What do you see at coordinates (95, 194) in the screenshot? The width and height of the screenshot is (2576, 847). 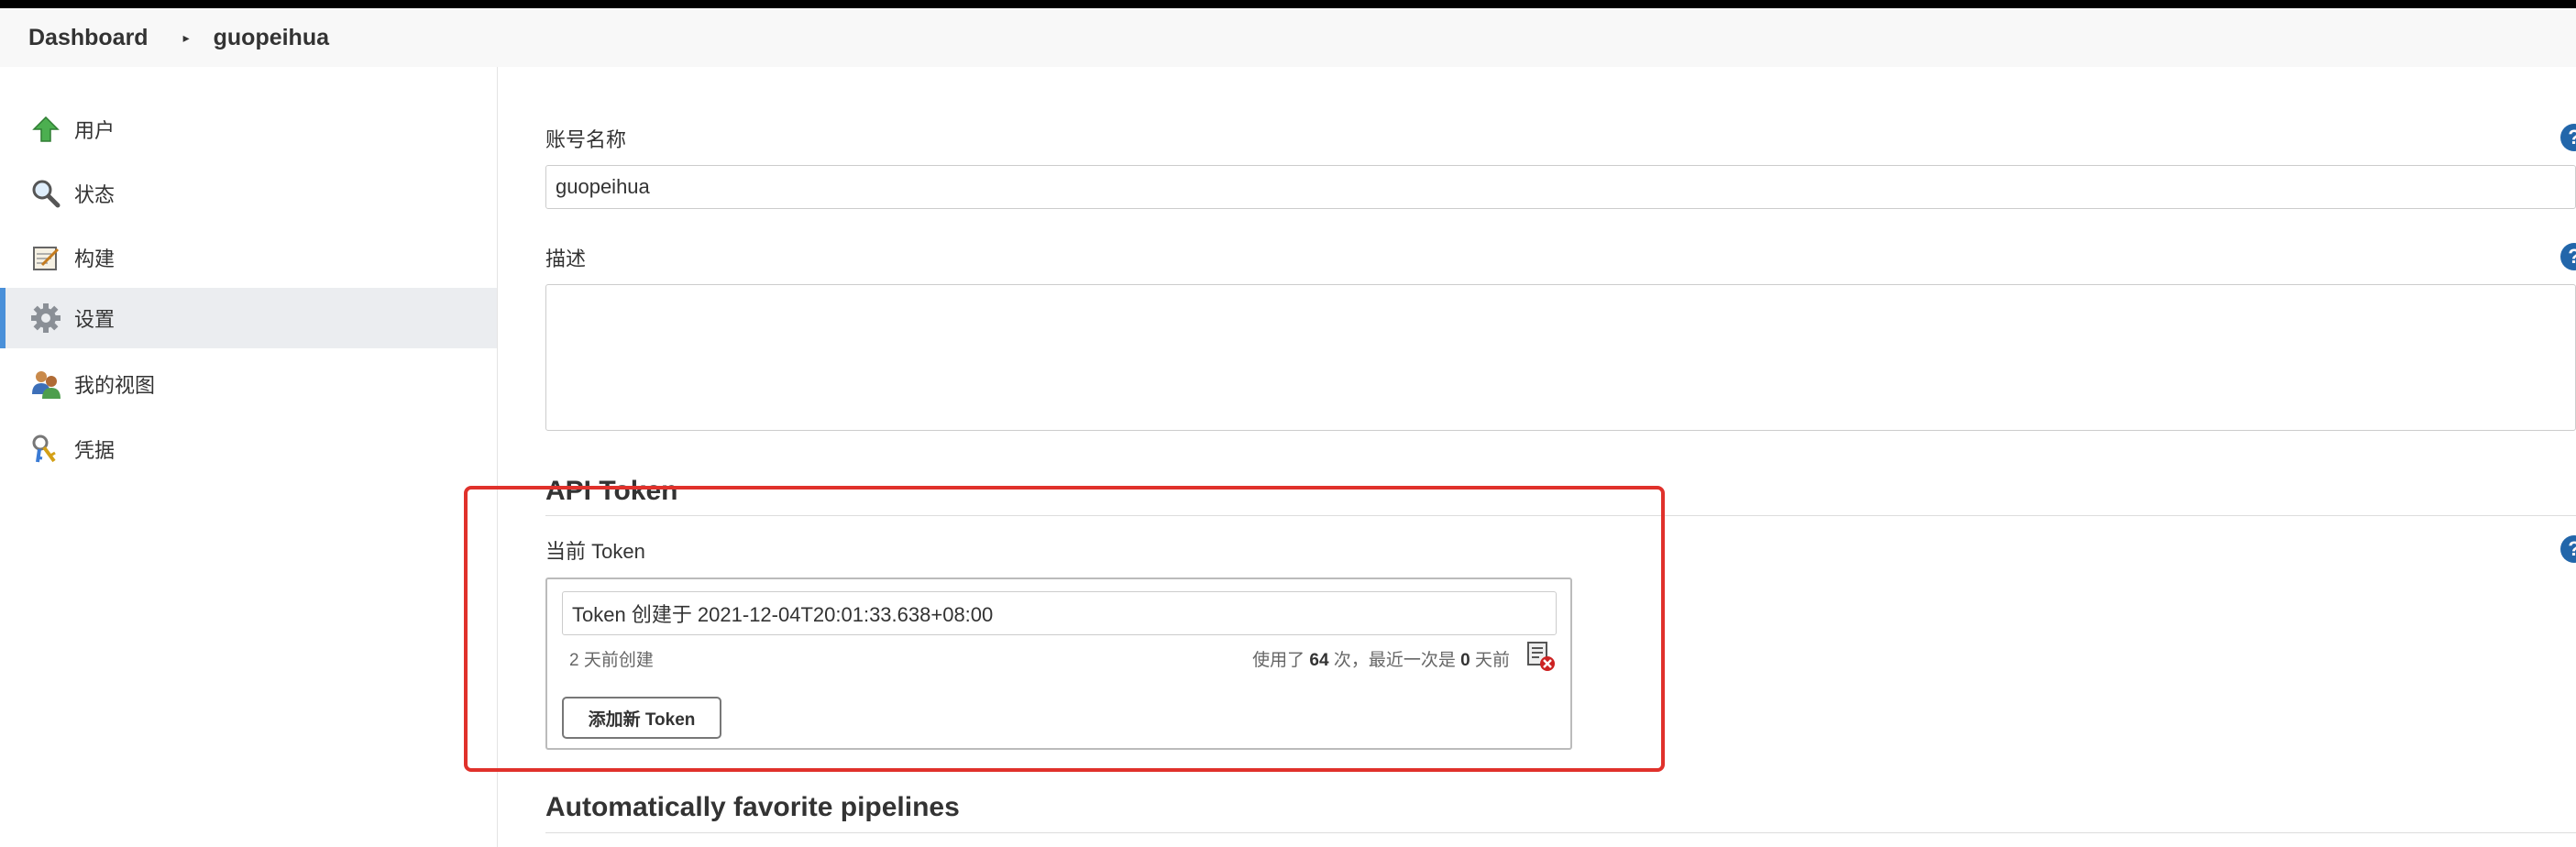 I see `sidebar-item-label: 状态` at bounding box center [95, 194].